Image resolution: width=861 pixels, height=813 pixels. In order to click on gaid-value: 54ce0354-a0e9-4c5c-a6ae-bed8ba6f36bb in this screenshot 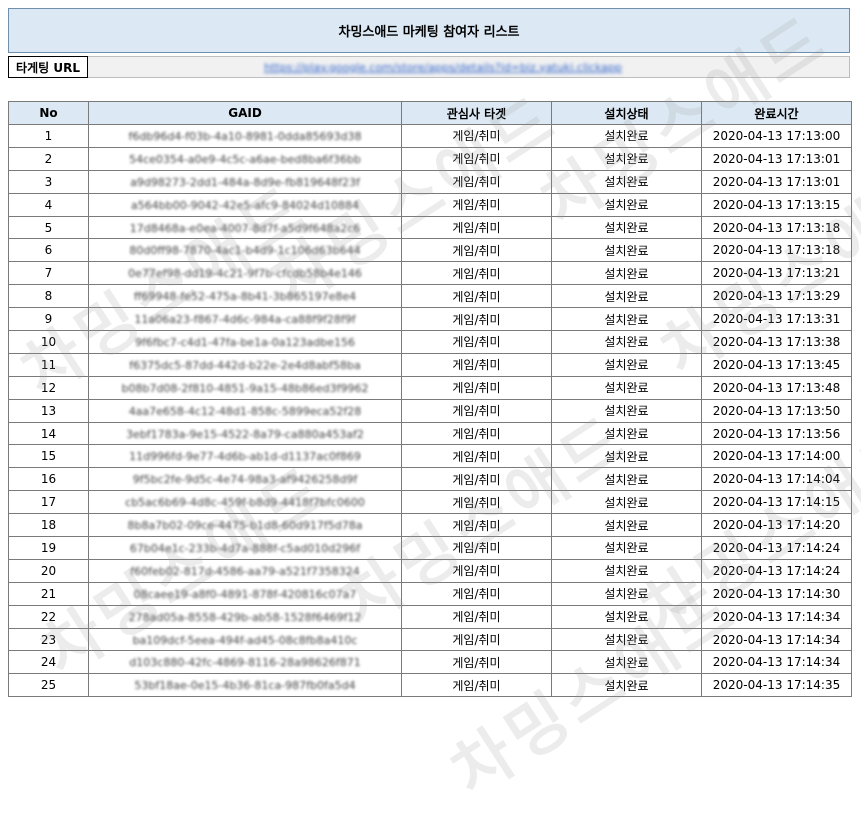, I will do `click(245, 159)`.